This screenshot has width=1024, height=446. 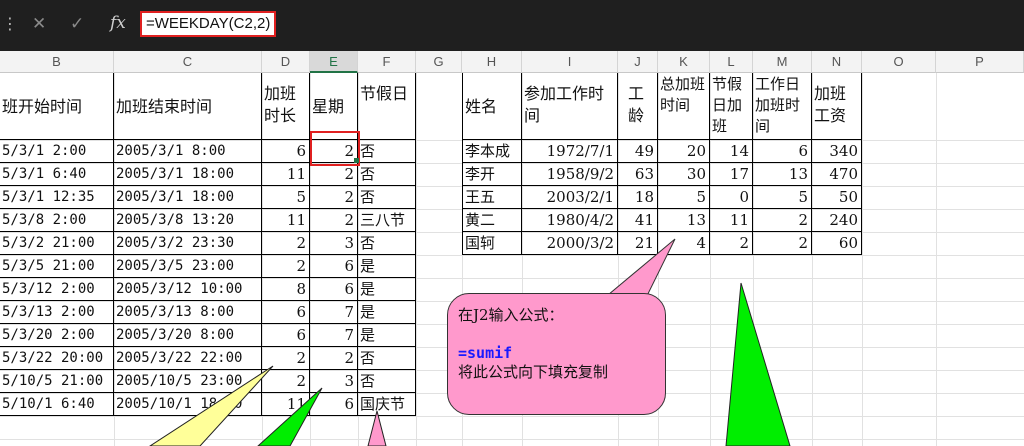 I want to click on callout-spacer, so click(x=556, y=334).